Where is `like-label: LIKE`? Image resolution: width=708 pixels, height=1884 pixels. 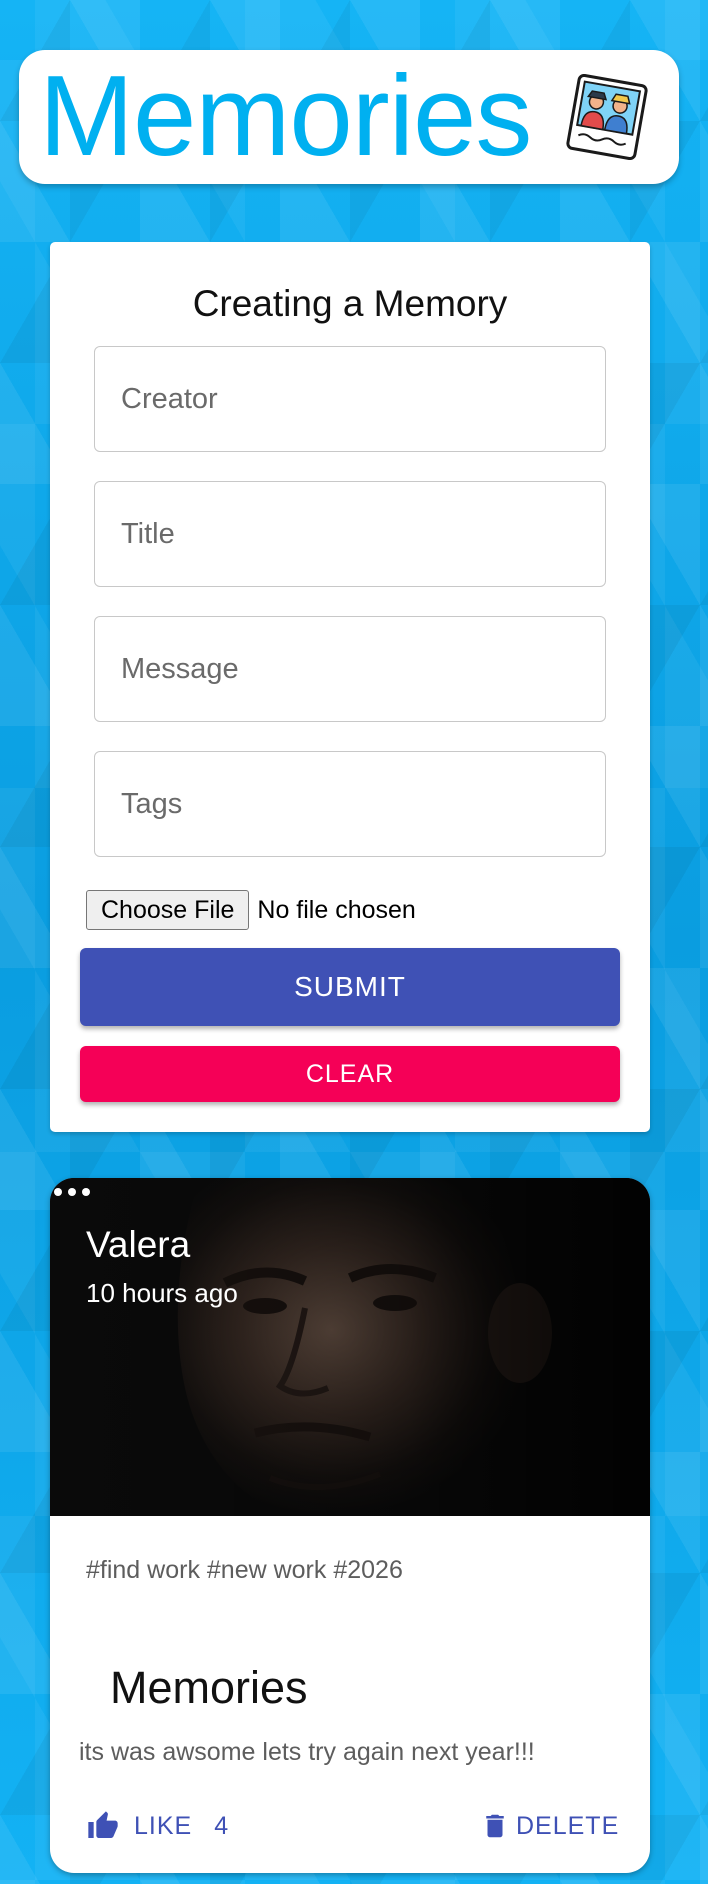
like-label: LIKE is located at coordinates (163, 1825).